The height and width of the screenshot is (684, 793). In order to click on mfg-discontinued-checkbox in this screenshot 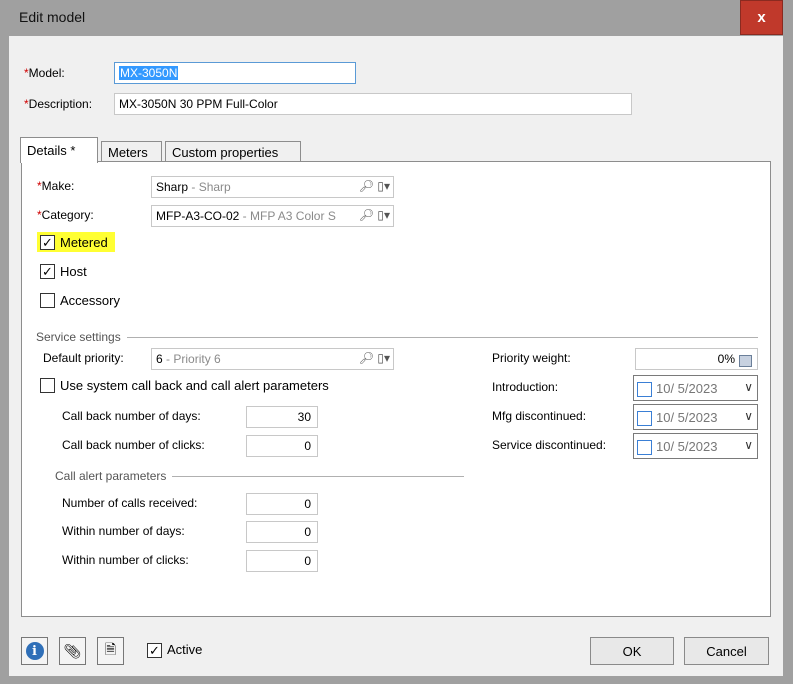, I will do `click(644, 419)`.